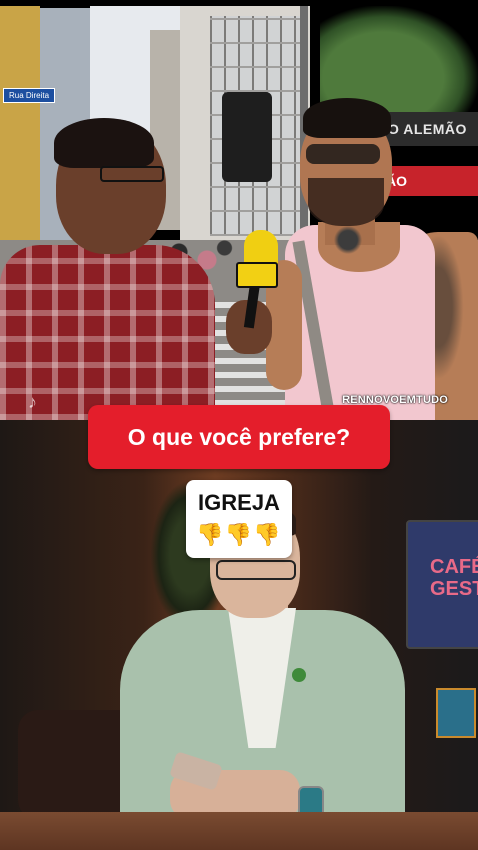 This screenshot has height=850, width=478. I want to click on neck-tattoo, so click(348, 240).